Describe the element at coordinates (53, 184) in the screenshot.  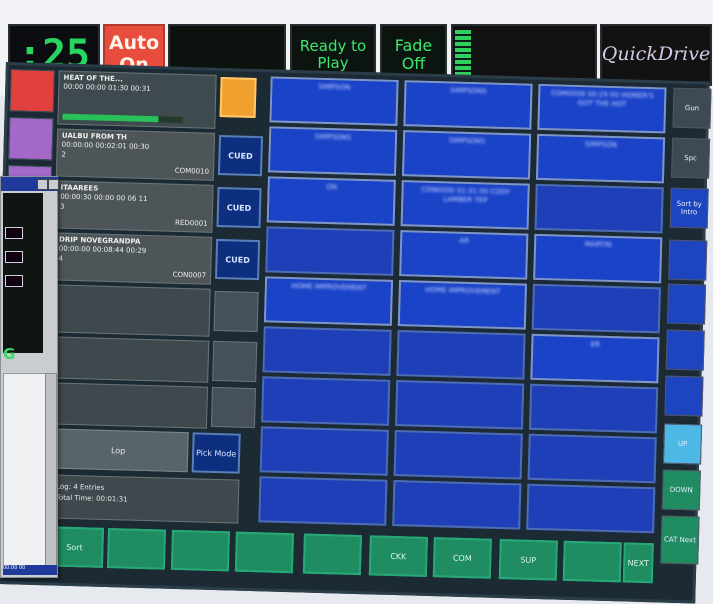
I see `close-icon` at that location.